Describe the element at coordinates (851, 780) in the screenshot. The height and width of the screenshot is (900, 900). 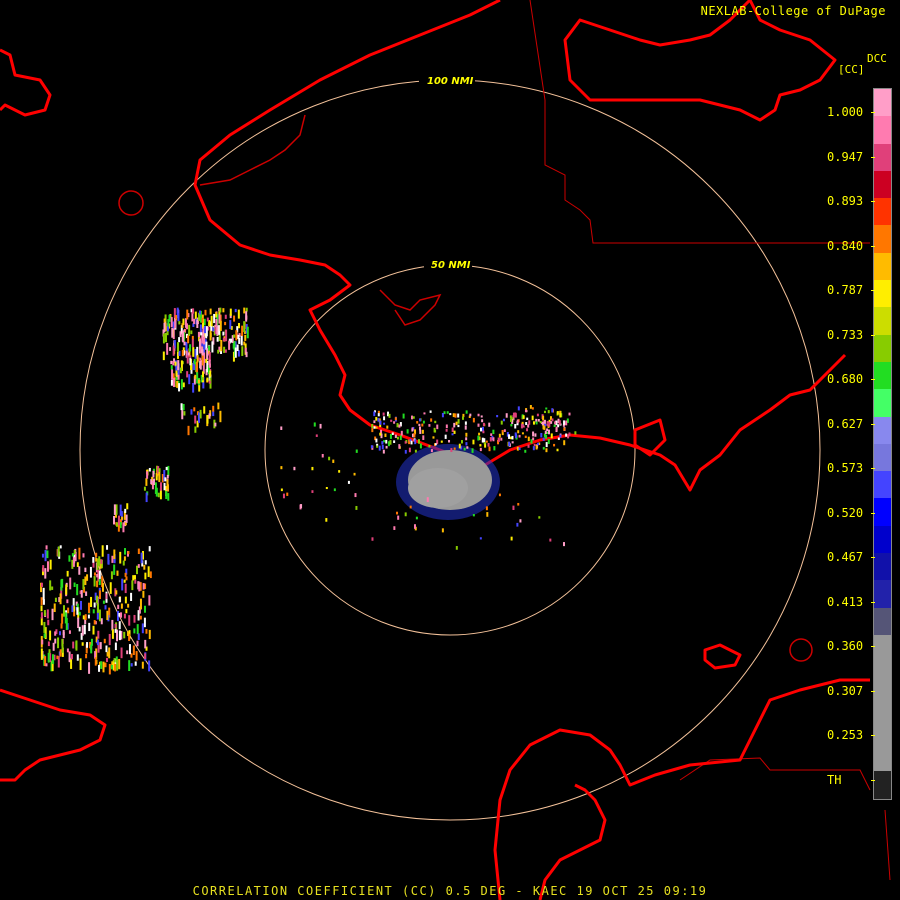
I see `legend-tick-label: TH` at that location.